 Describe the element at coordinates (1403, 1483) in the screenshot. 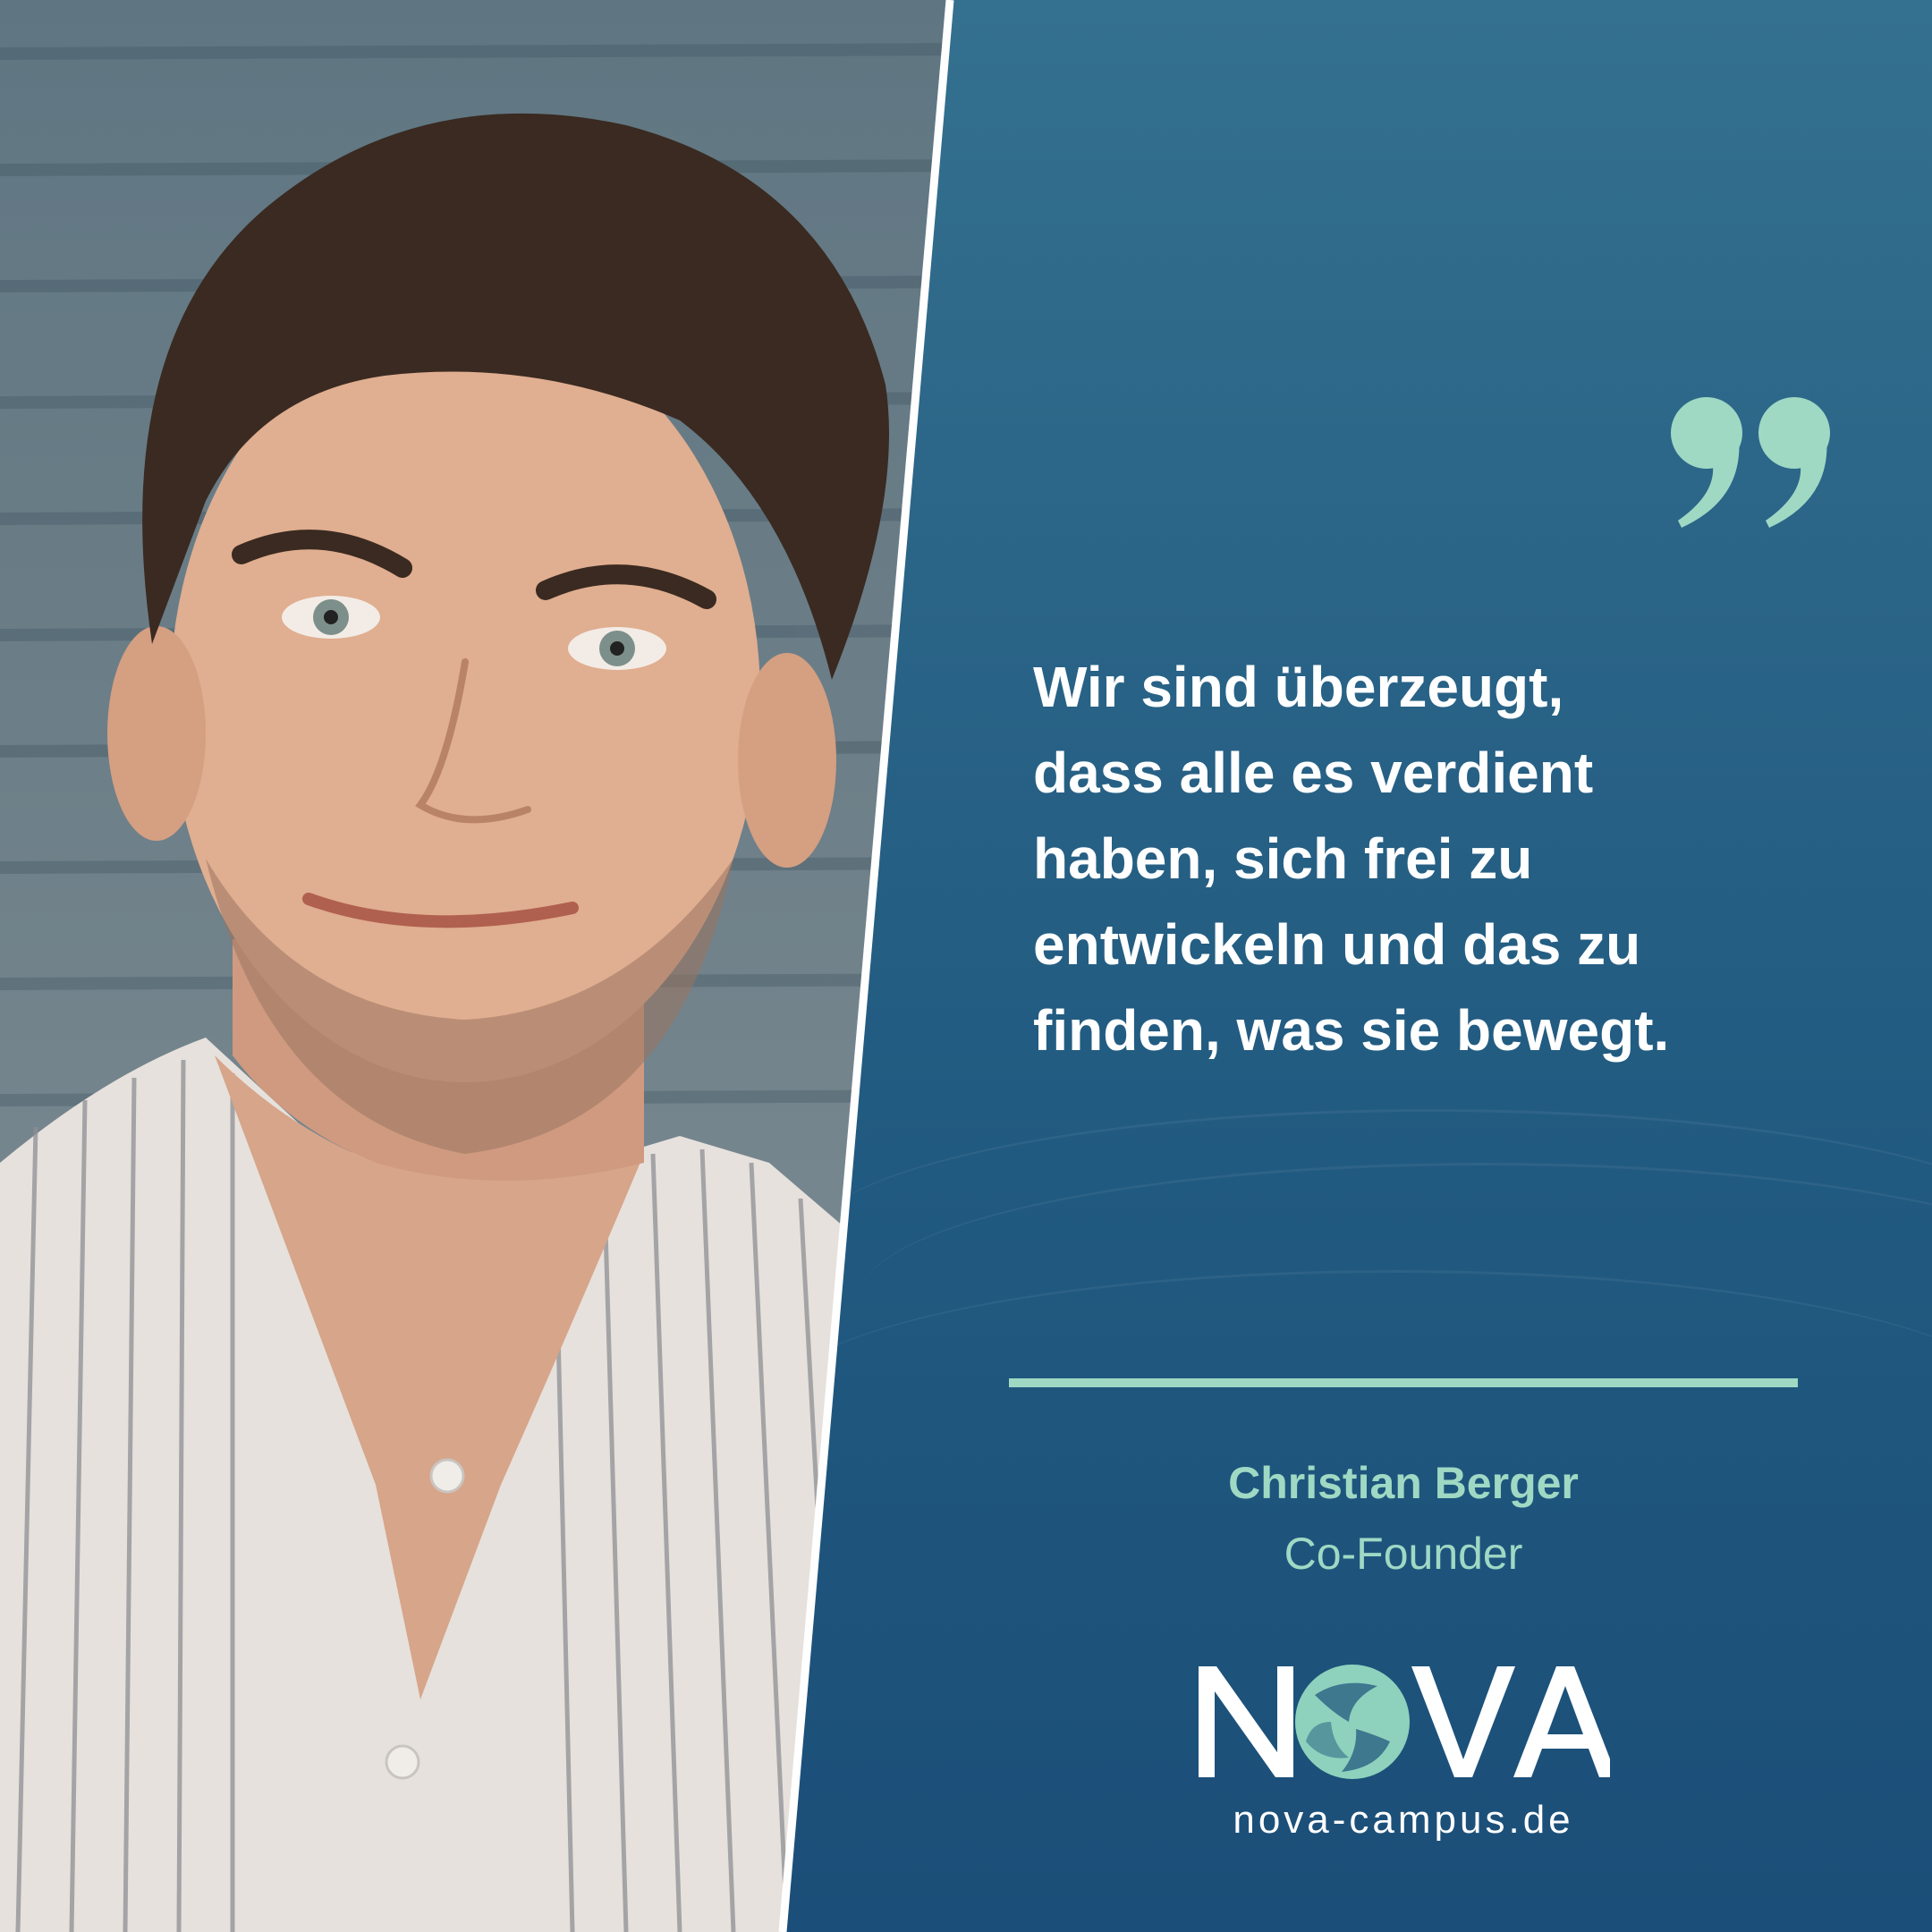

I see `author-name: Christian Berger` at that location.